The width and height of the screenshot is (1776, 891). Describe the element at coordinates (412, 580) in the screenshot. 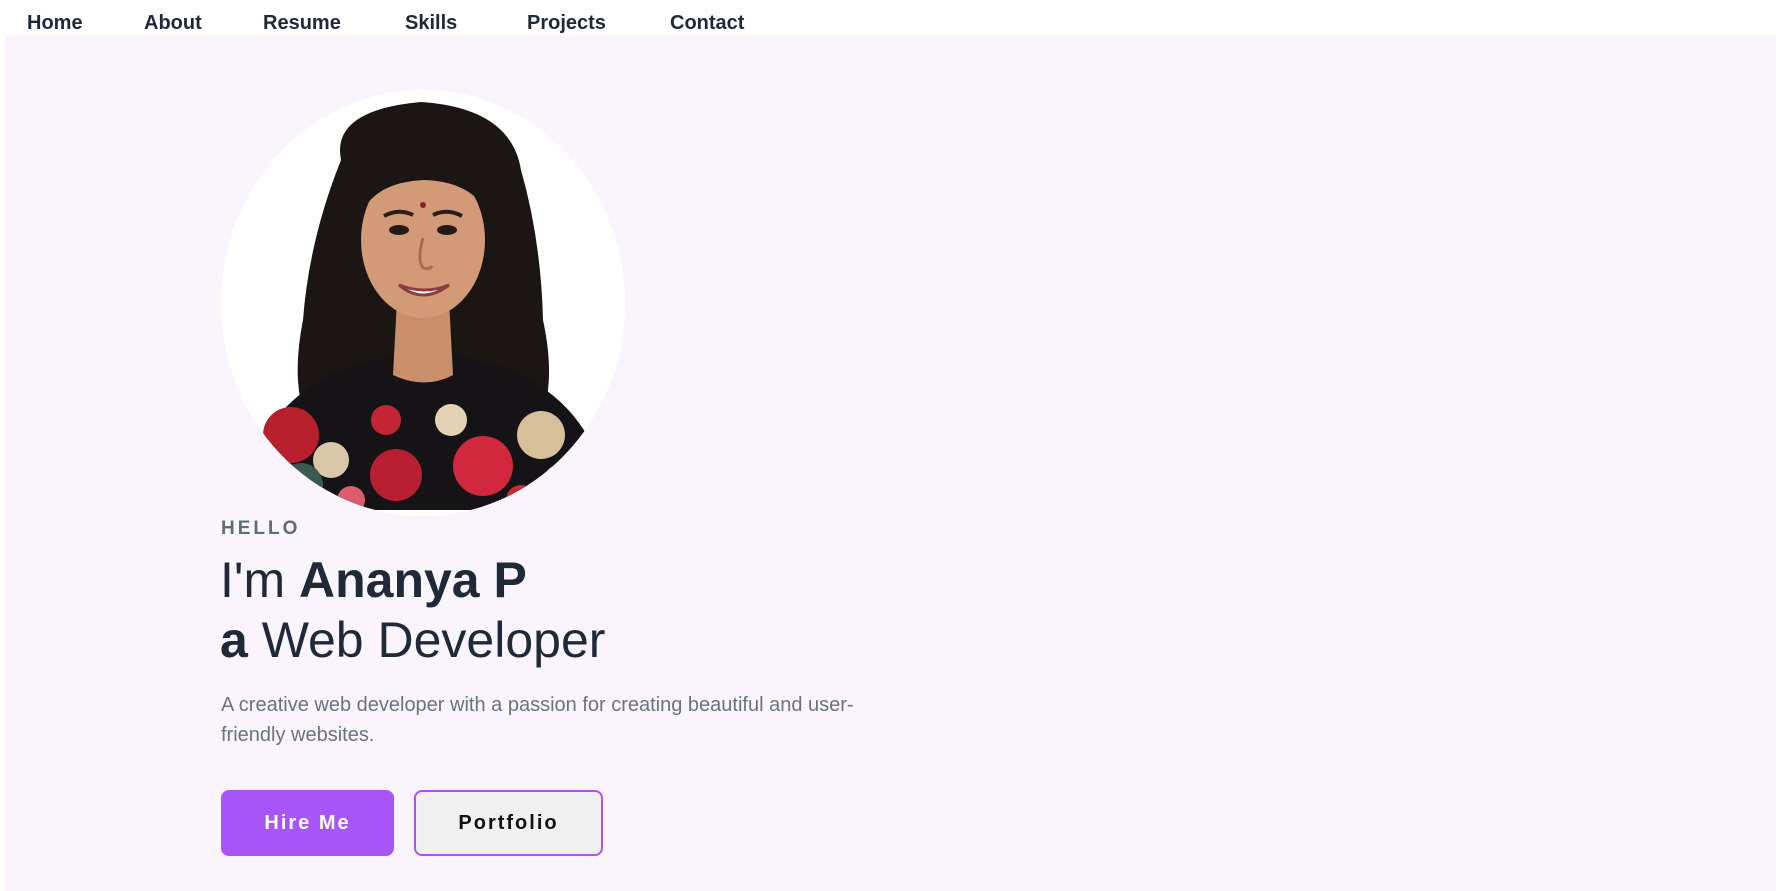

I see `developer-name: Ananya P` at that location.